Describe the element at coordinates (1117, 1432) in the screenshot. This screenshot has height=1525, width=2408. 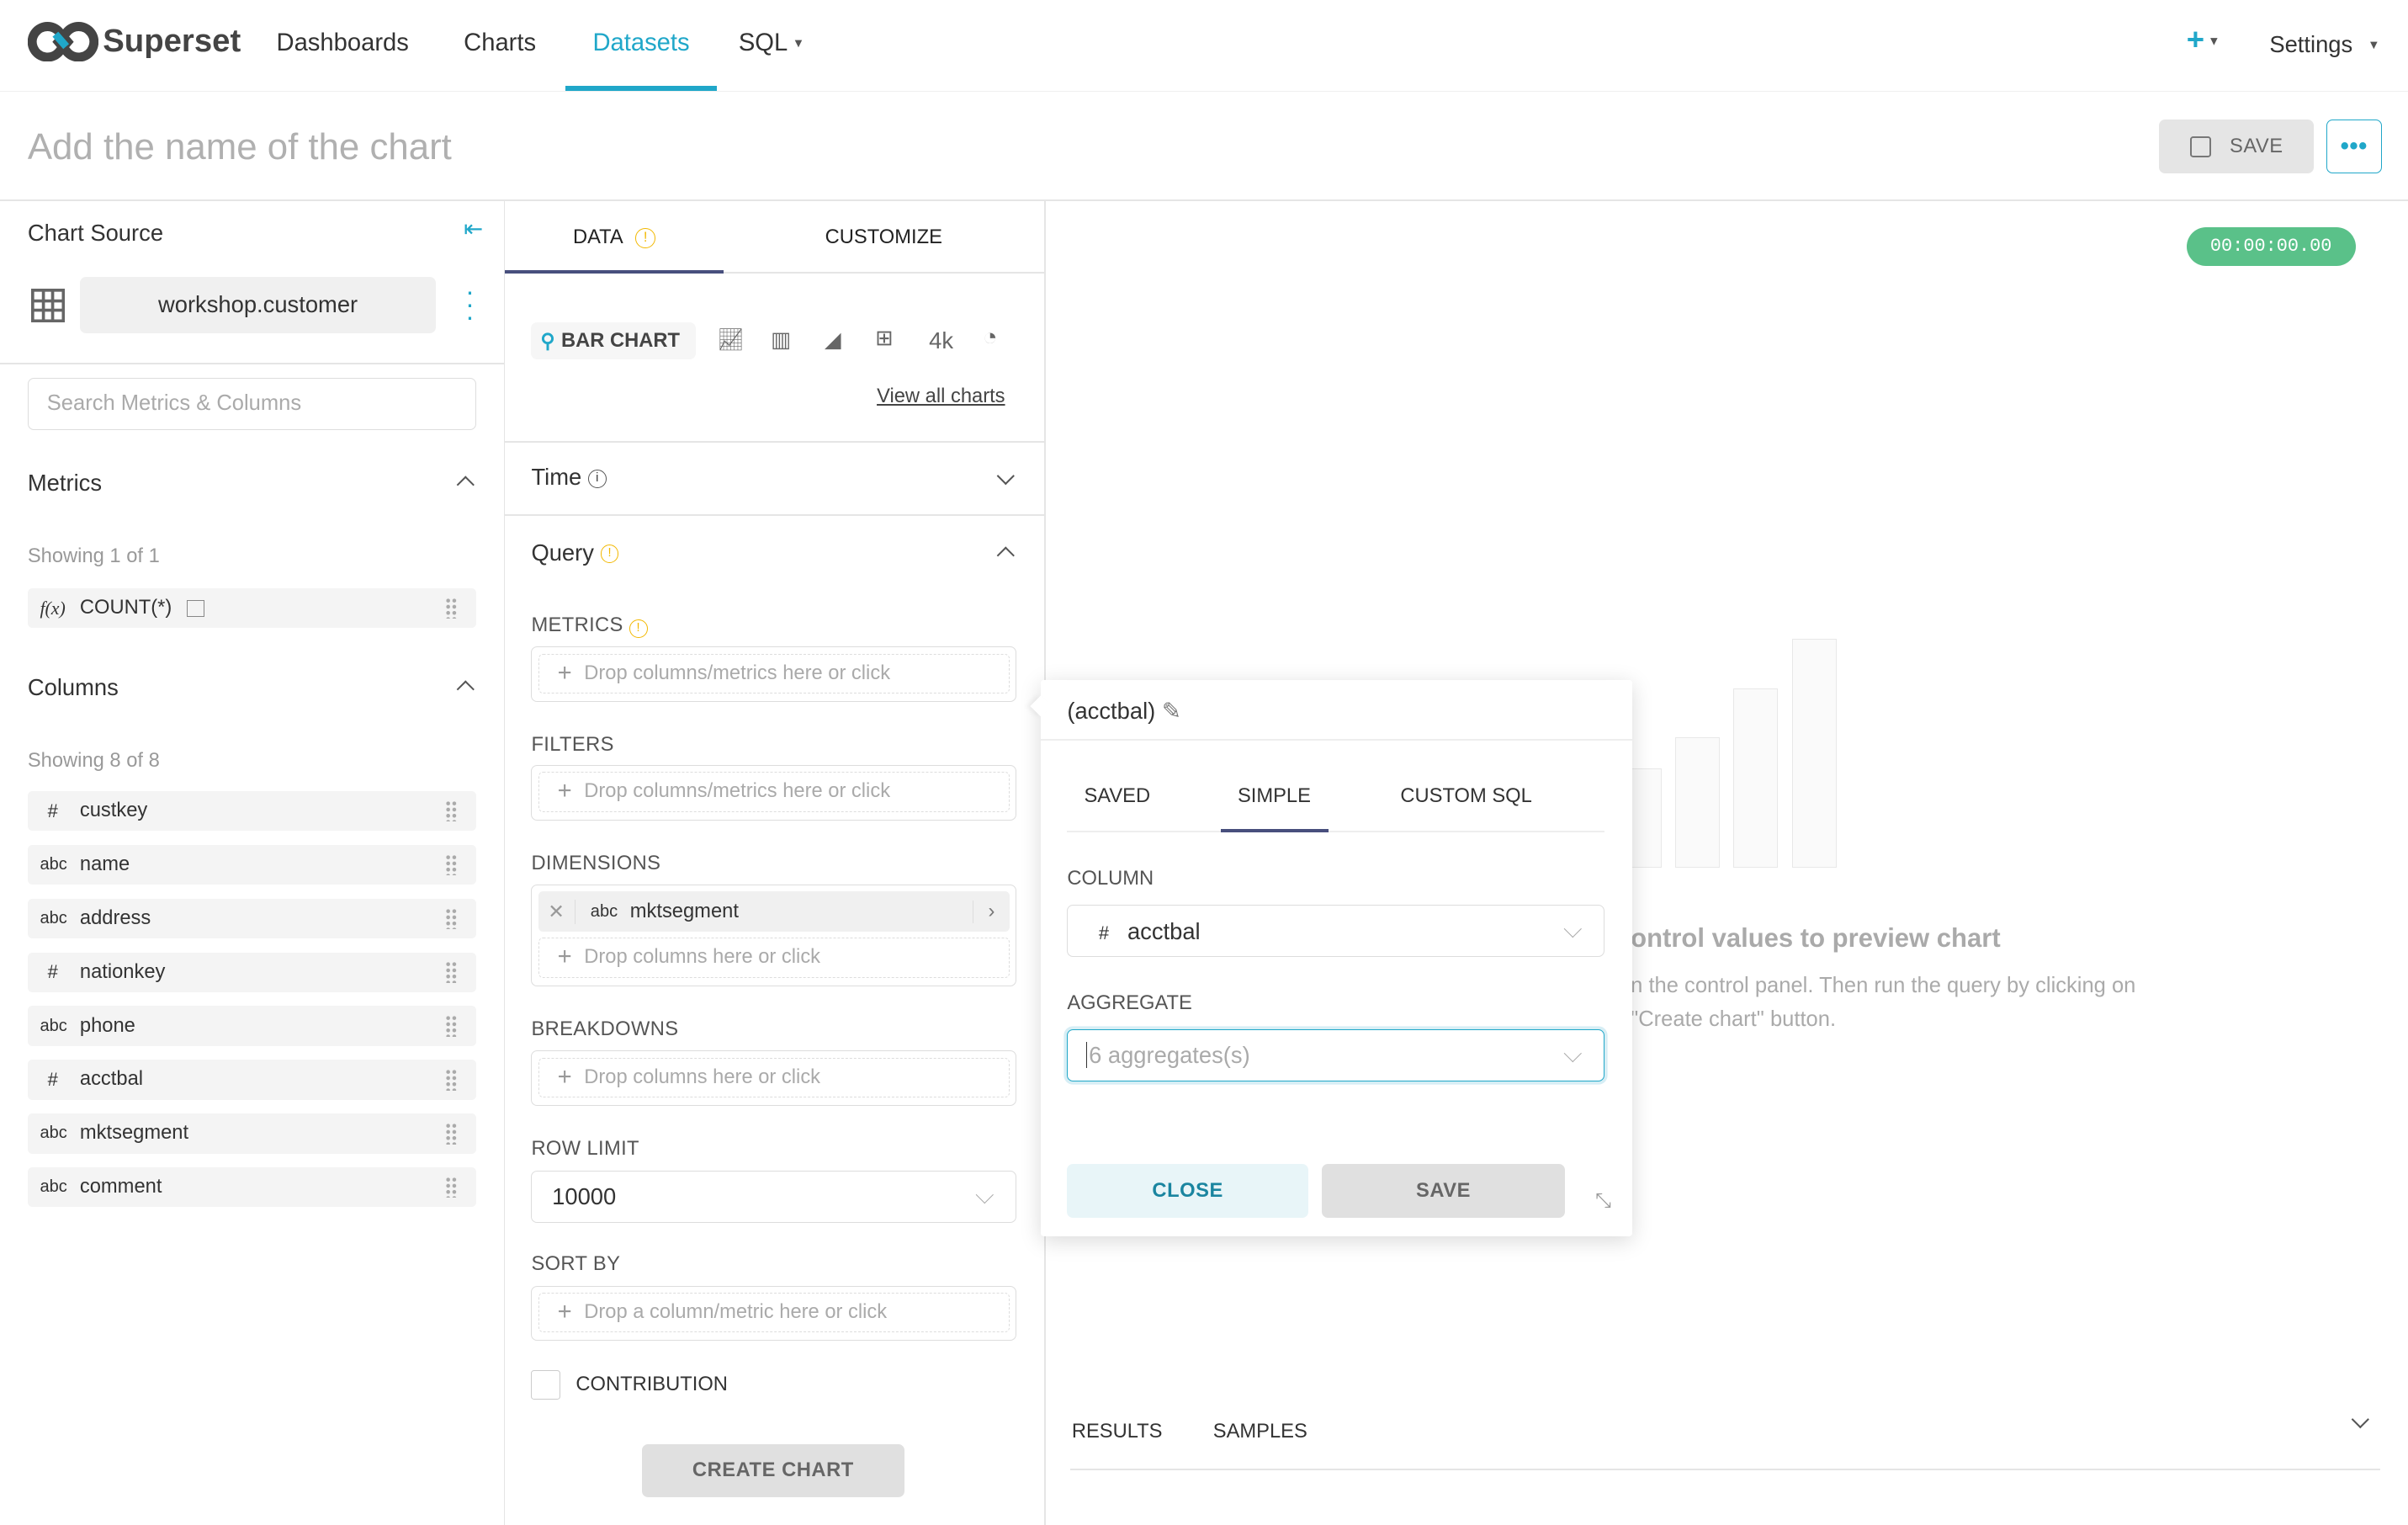
I see `tab-results: RESULTS` at that location.